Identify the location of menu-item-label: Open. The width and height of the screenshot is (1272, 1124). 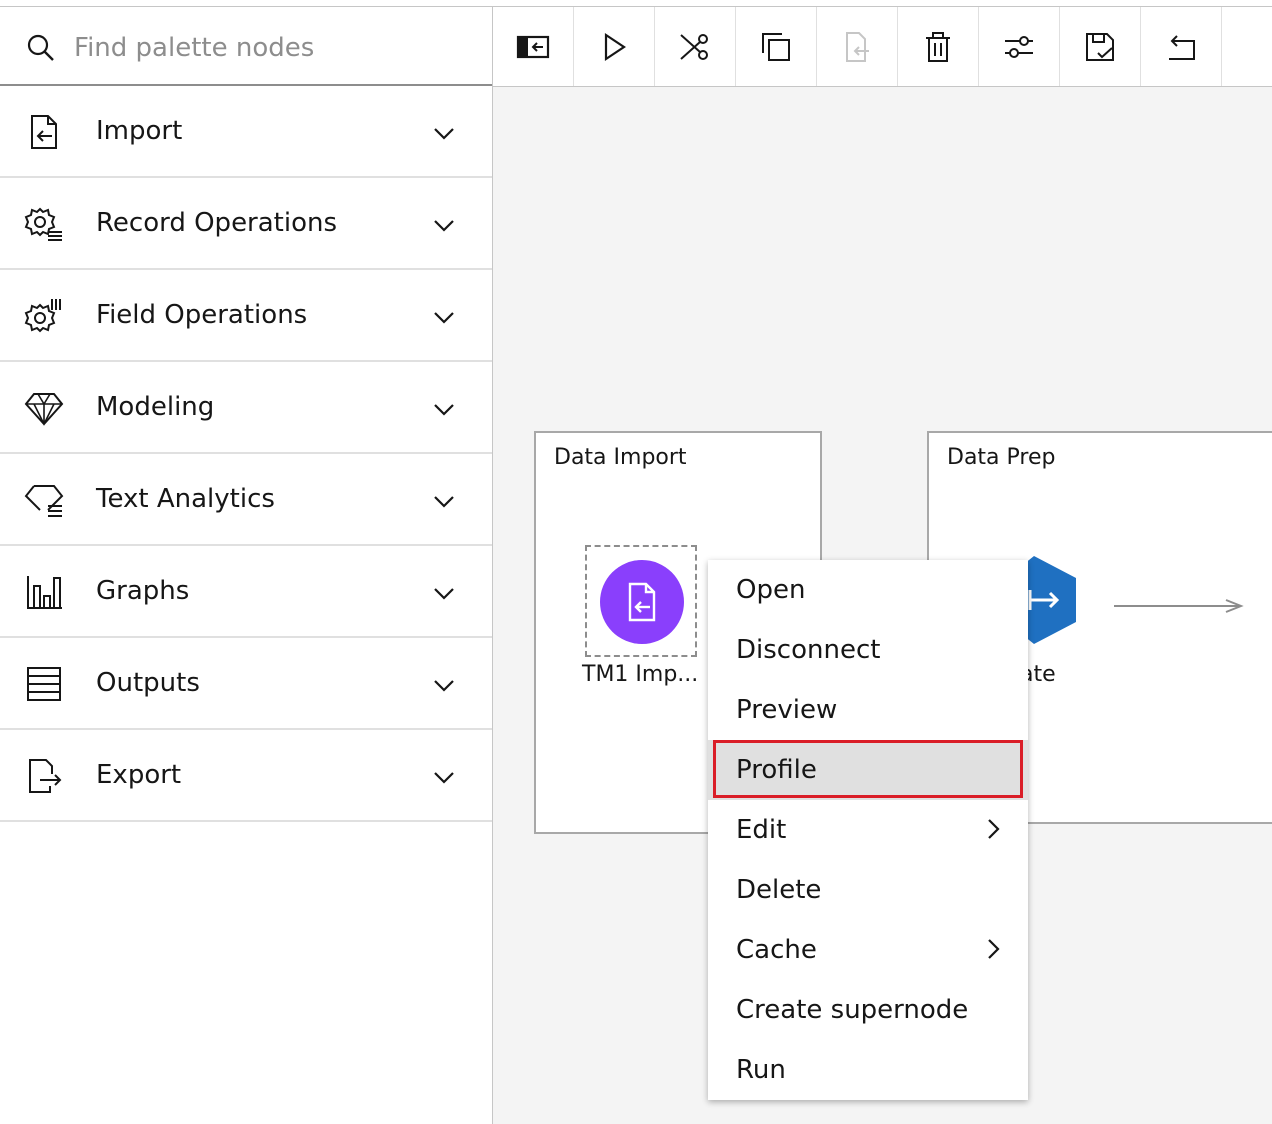
(771, 590).